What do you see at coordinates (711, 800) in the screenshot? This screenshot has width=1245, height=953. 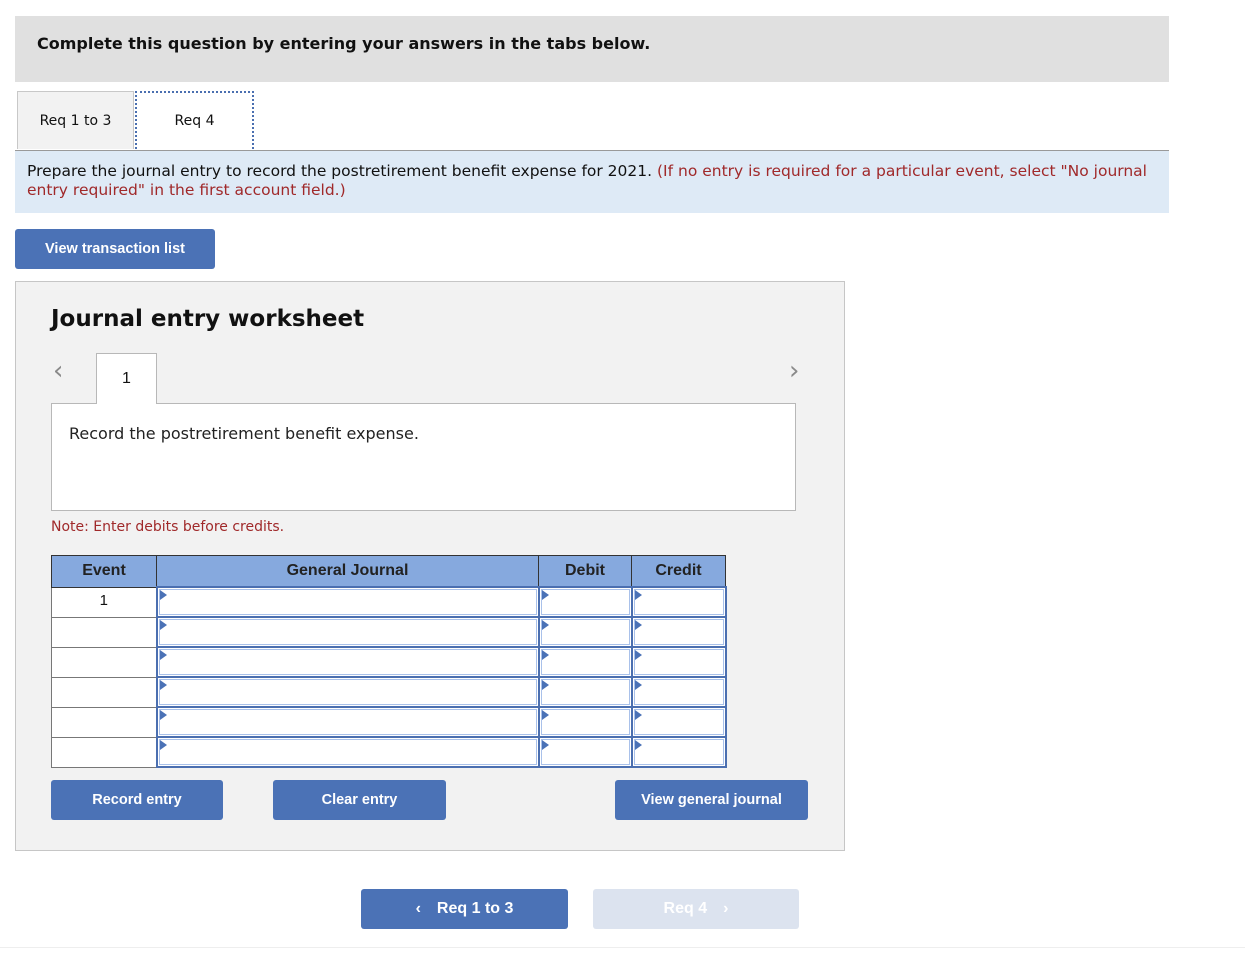 I see `view-general-journal-button: View general journal` at bounding box center [711, 800].